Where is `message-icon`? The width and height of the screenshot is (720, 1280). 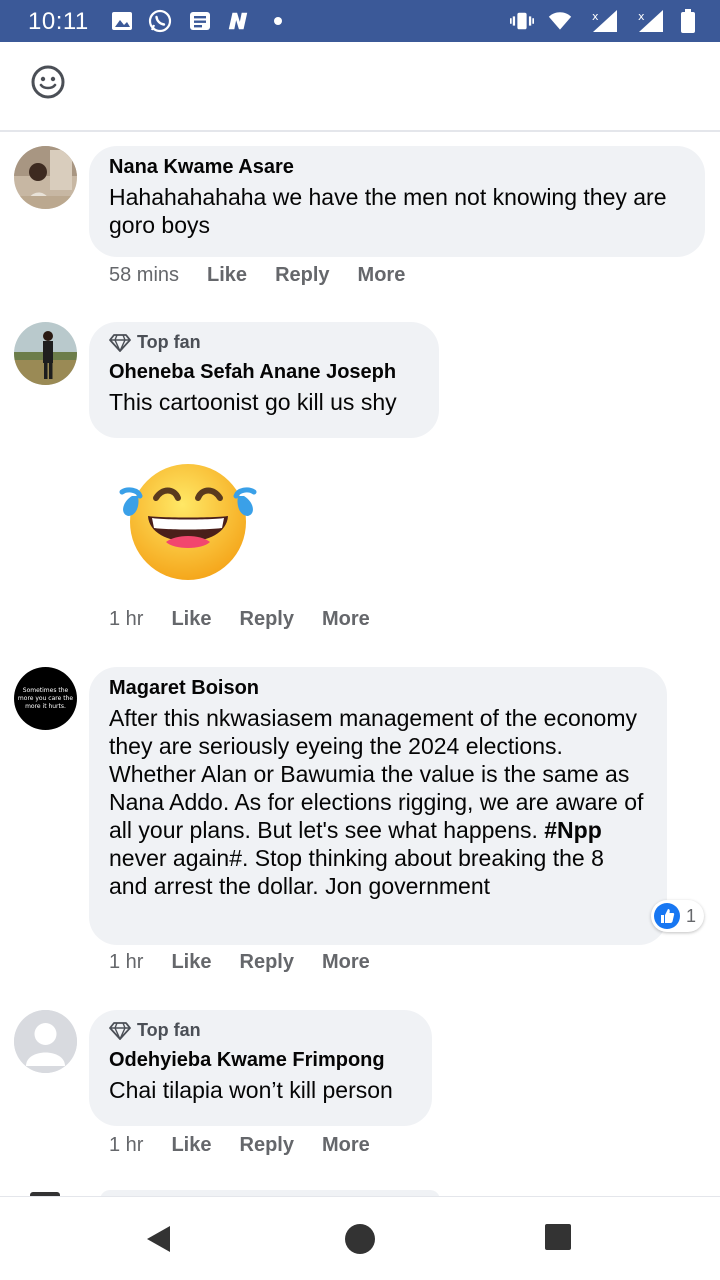
message-icon is located at coordinates (200, 21).